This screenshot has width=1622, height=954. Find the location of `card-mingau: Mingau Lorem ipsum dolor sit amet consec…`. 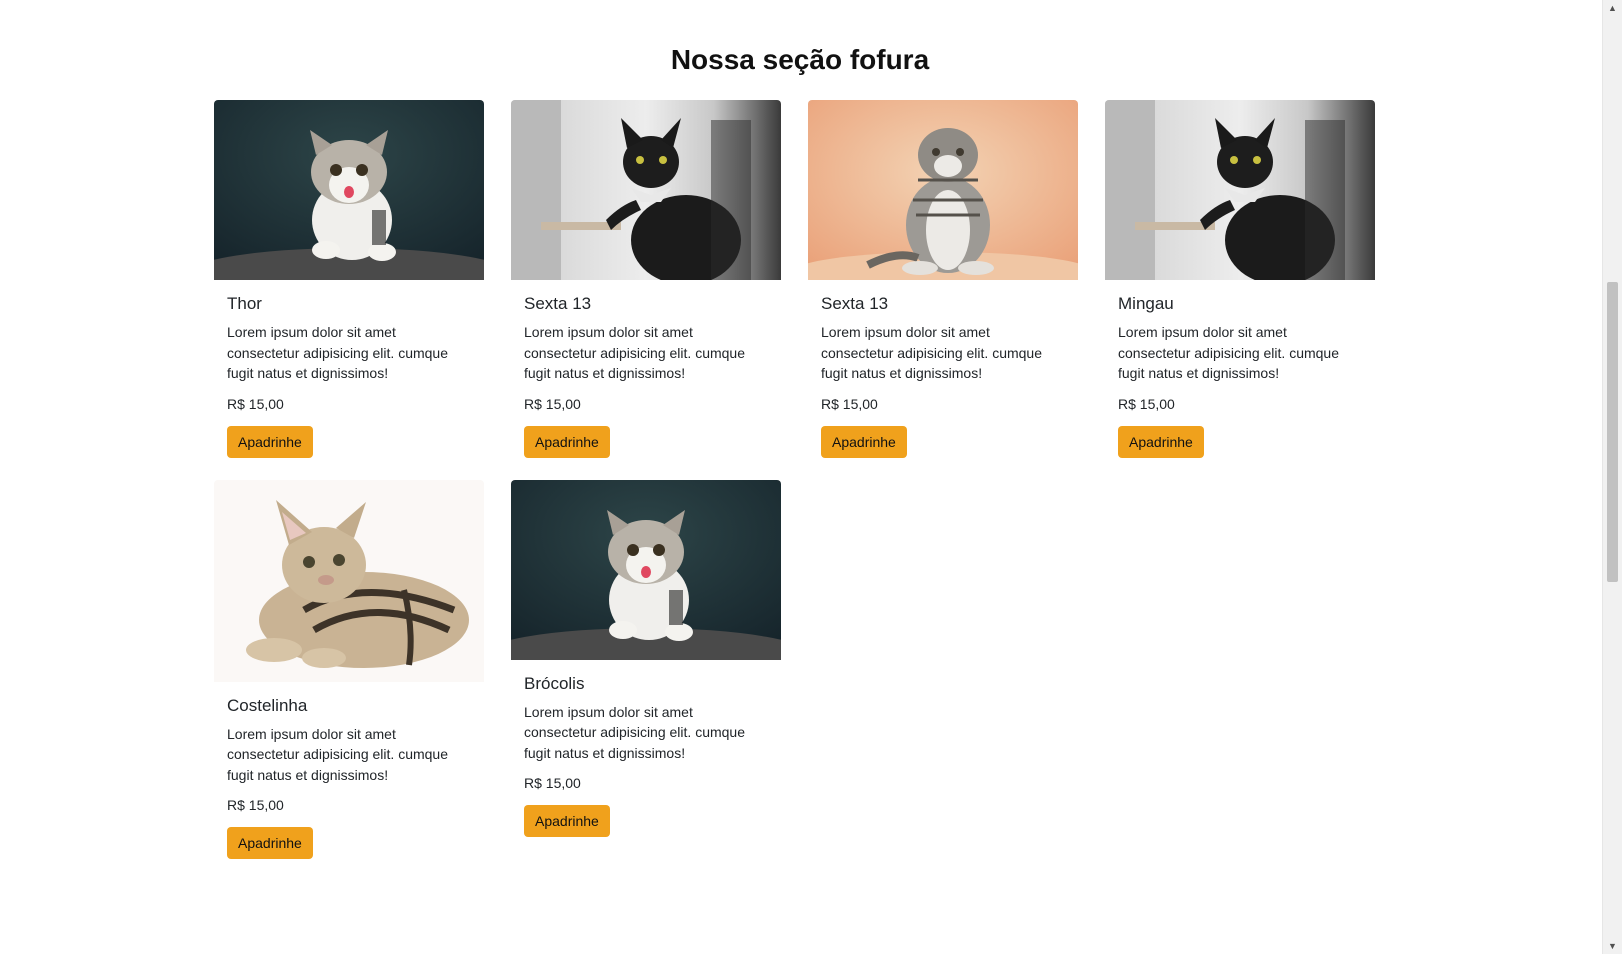

card-mingau: Mingau Lorem ipsum dolor sit amet consec… is located at coordinates (1240, 279).